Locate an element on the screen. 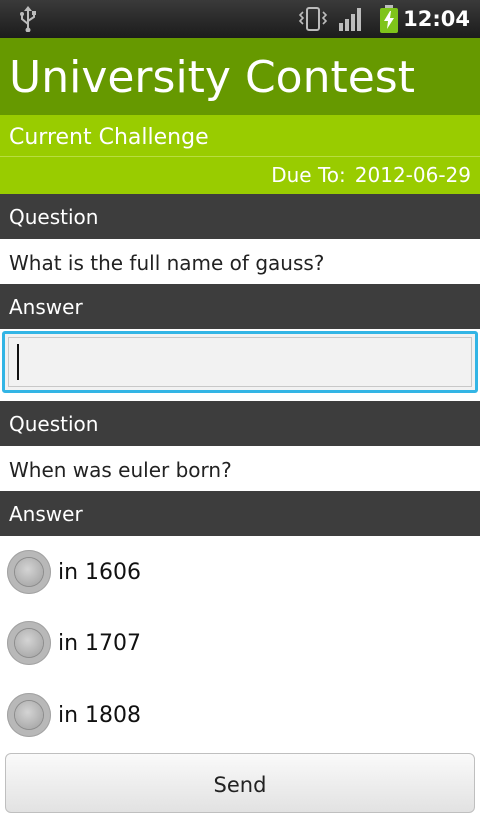 The height and width of the screenshot is (816, 480). answer-input is located at coordinates (240, 362).